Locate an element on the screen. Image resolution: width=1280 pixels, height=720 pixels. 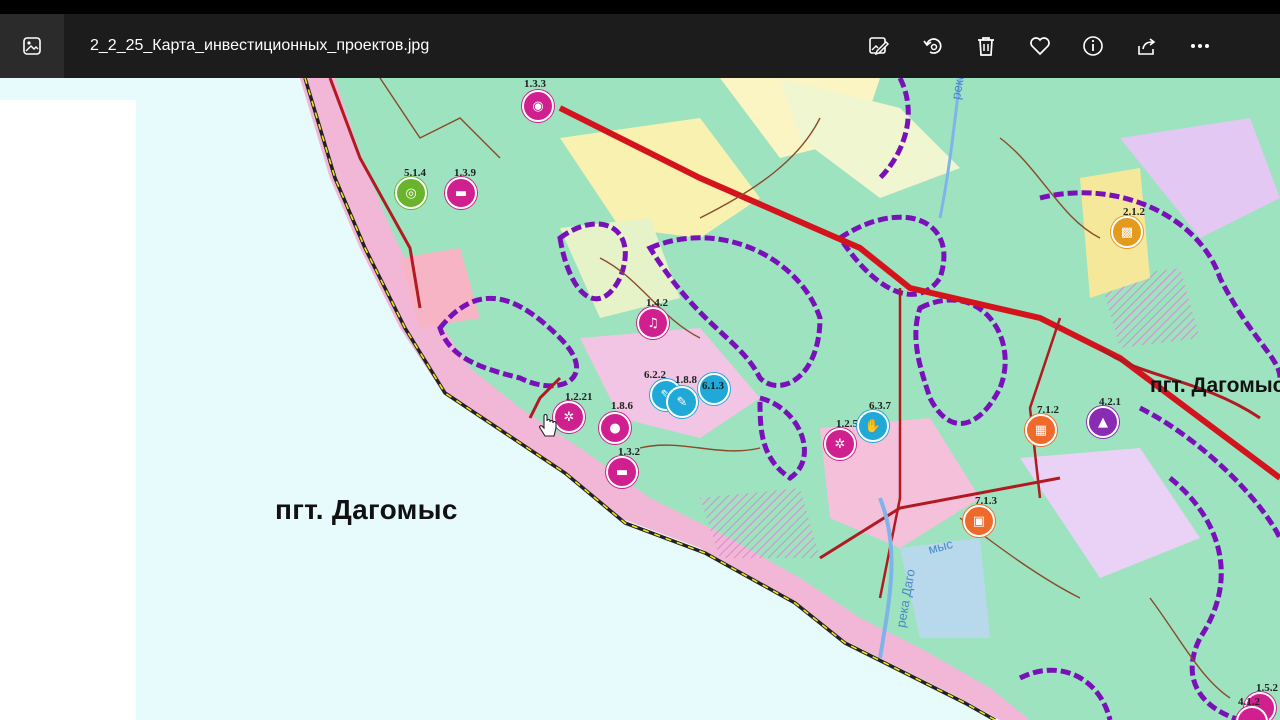
graduation-icon: ▲ is located at coordinates (1103, 422).